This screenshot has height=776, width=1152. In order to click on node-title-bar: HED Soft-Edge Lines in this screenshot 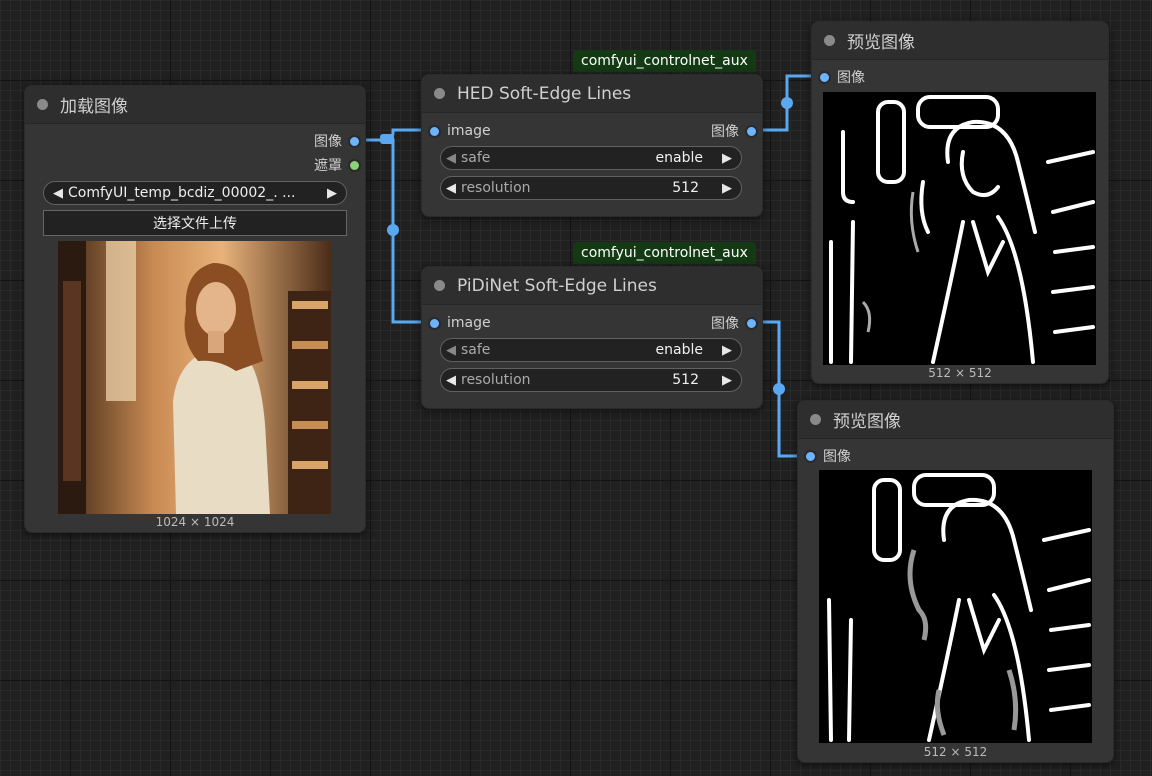, I will do `click(592, 94)`.